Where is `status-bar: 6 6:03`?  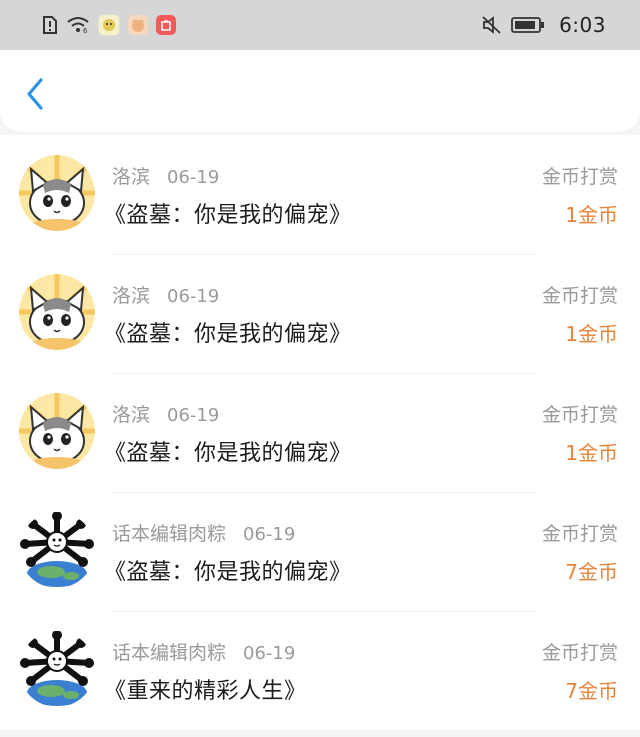
status-bar: 6 6:03 is located at coordinates (320, 25).